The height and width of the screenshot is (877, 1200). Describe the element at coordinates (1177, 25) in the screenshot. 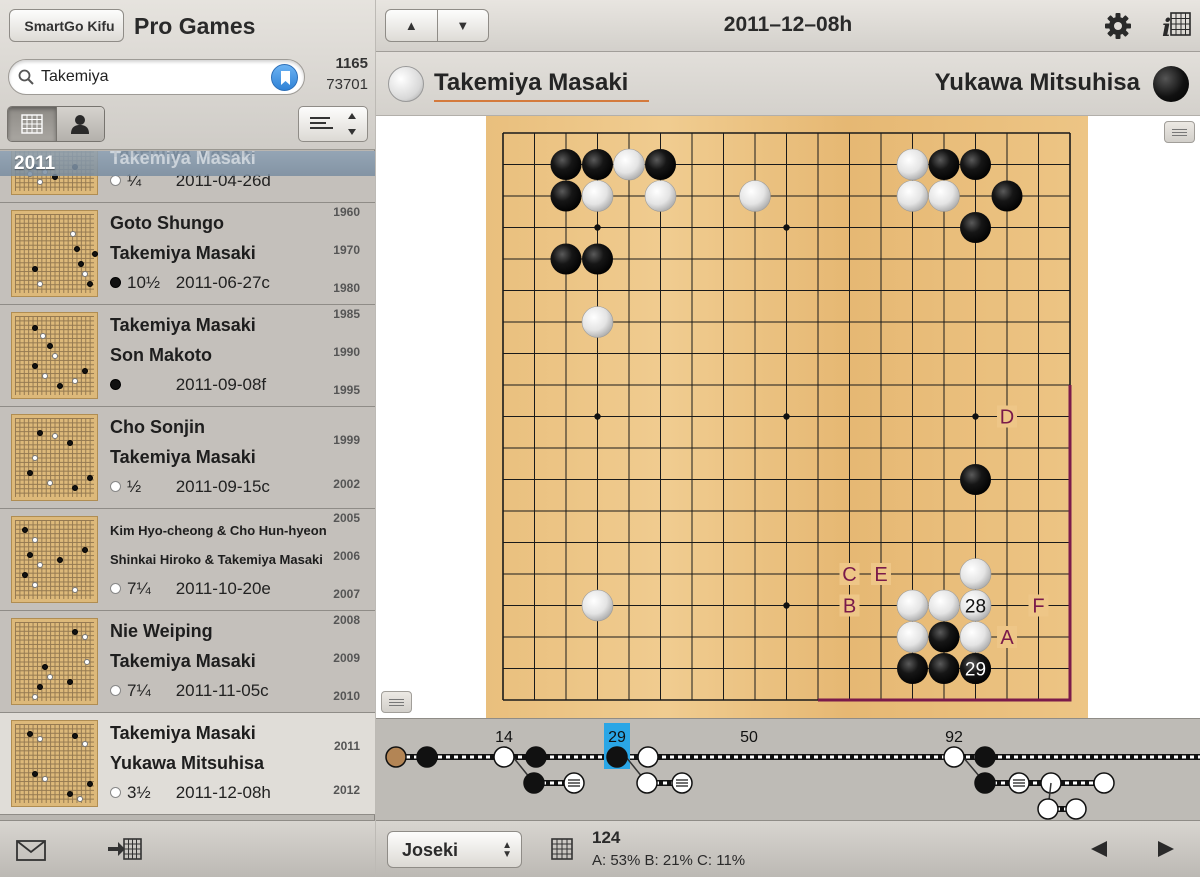

I see `info-board-icon: i` at that location.